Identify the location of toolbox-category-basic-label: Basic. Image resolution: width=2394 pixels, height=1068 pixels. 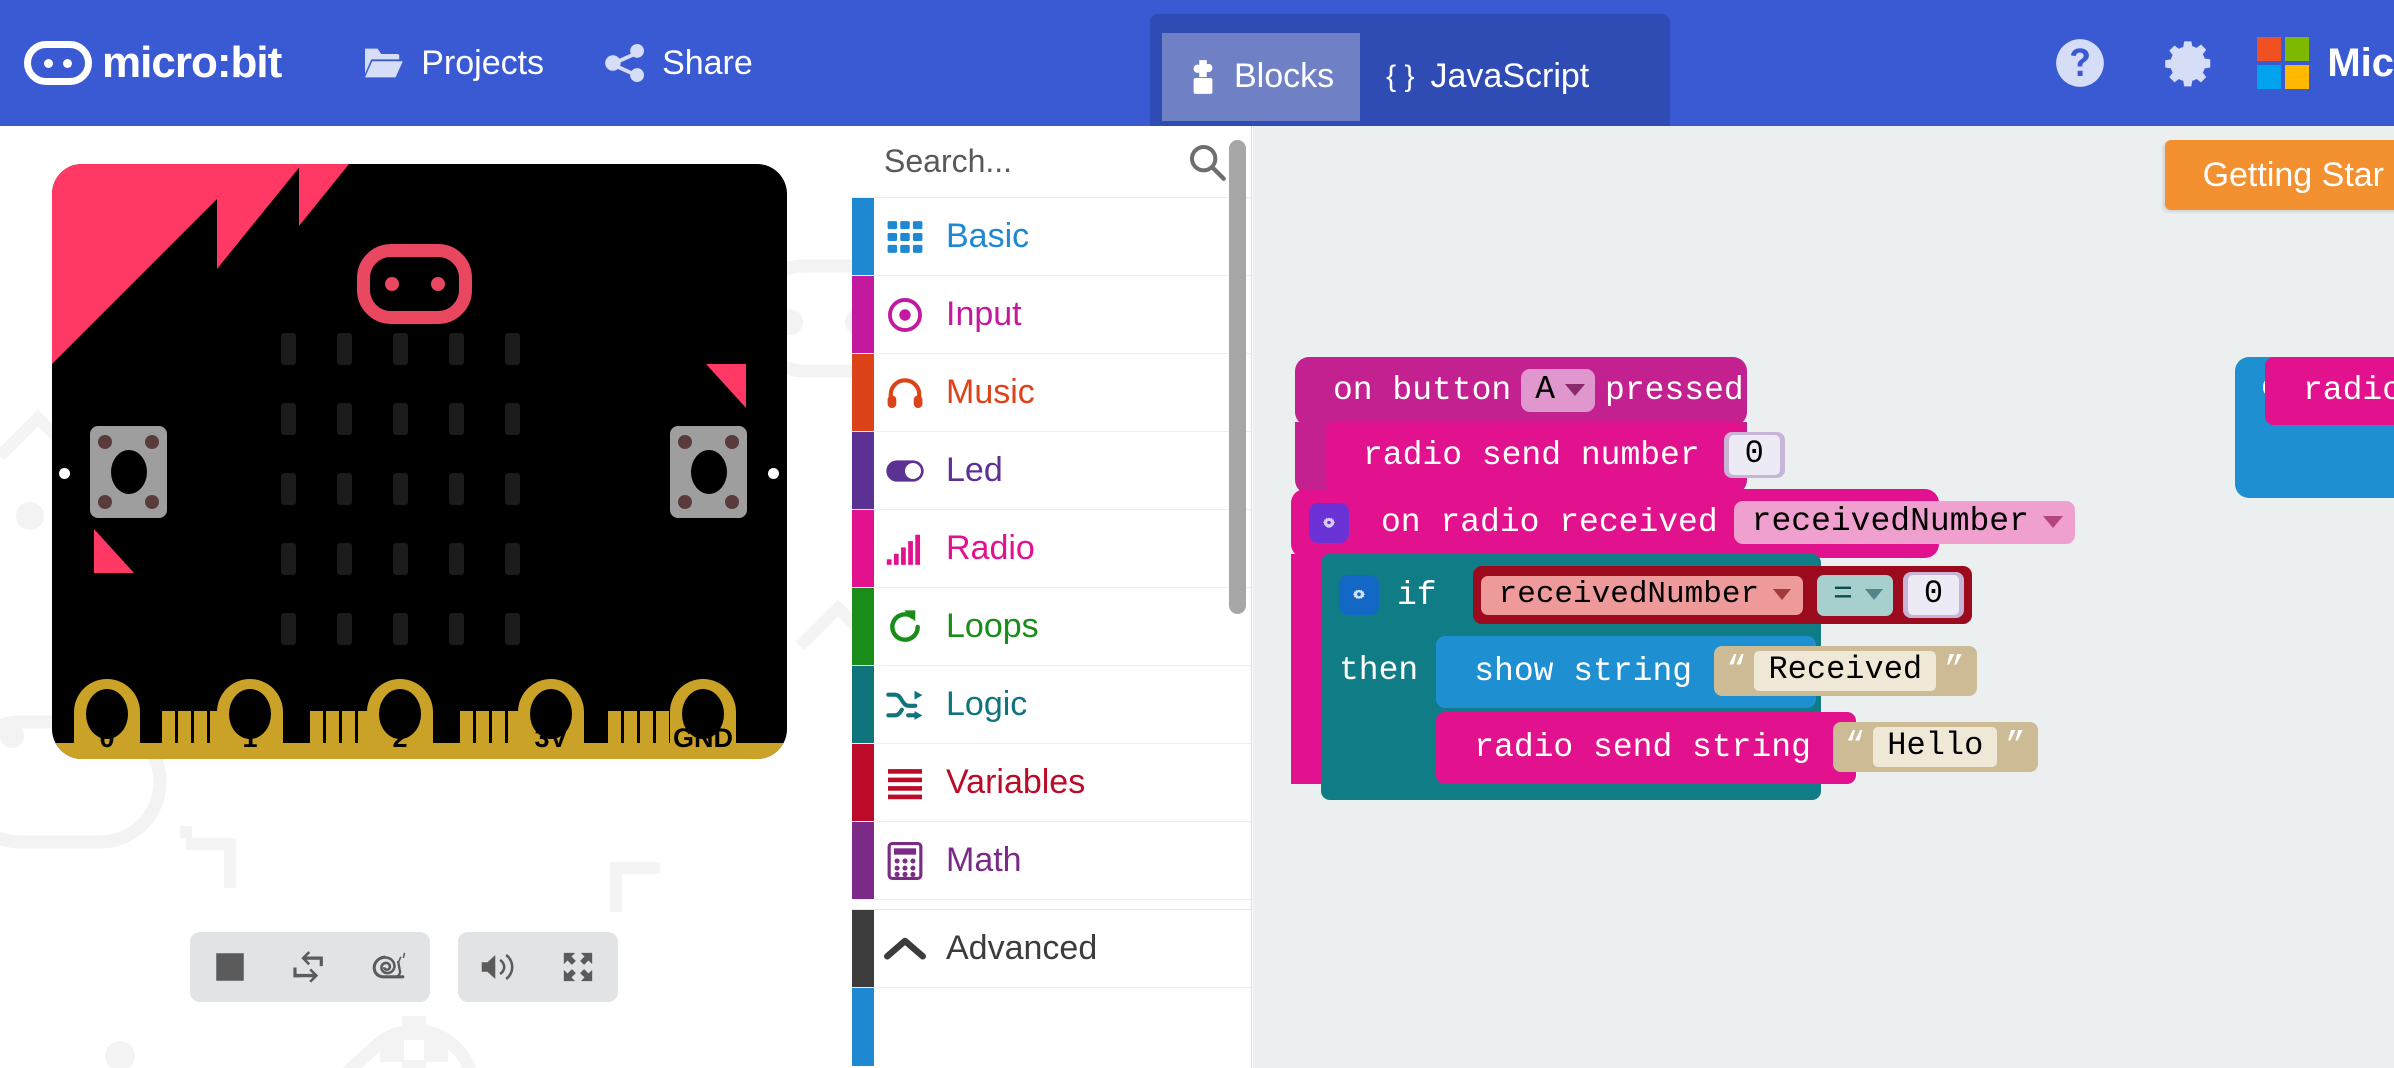
(988, 236).